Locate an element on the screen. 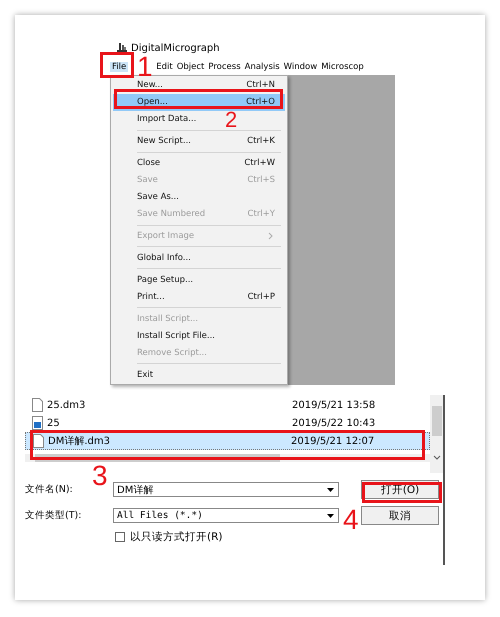 The width and height of the screenshot is (500, 617). menu-entry: Print... Ctrl+P is located at coordinates (199, 297).